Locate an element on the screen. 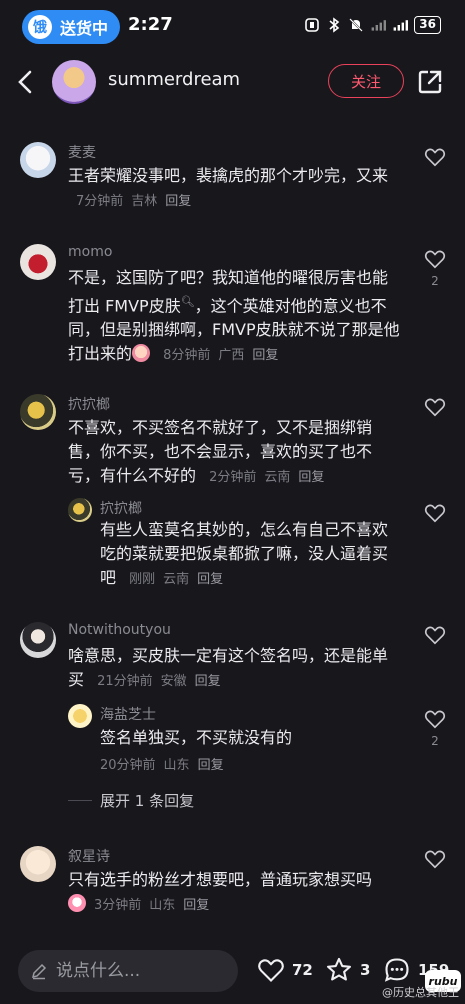 The height and width of the screenshot is (1004, 465). comment-text: 只有选手的粉丝才想要吧，普通玩家想买吗 is located at coordinates (220, 879).